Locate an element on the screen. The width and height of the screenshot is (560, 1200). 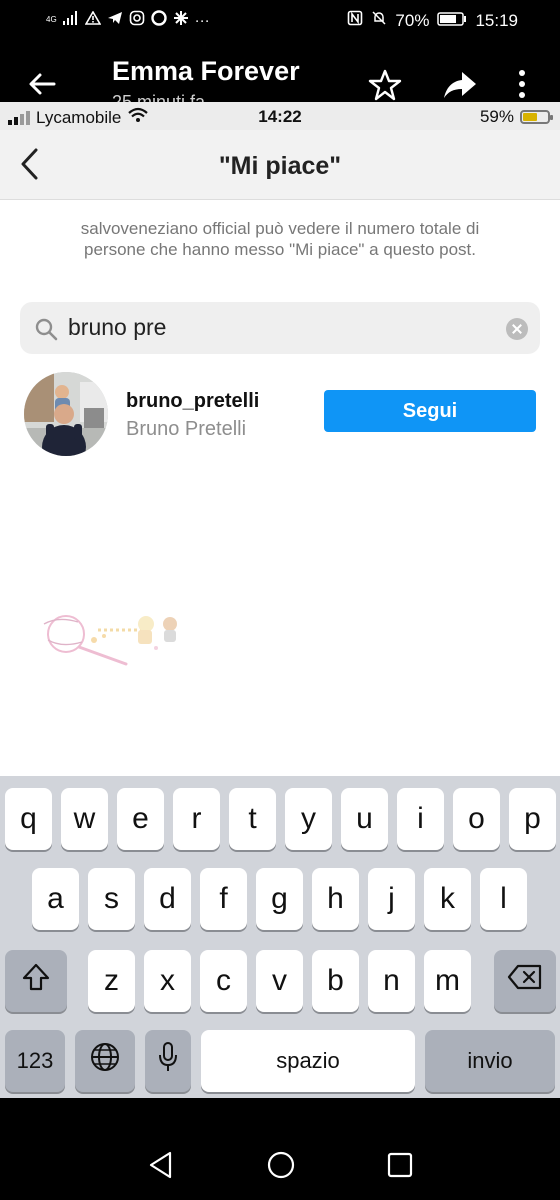
globe-key is located at coordinates (105, 1061).